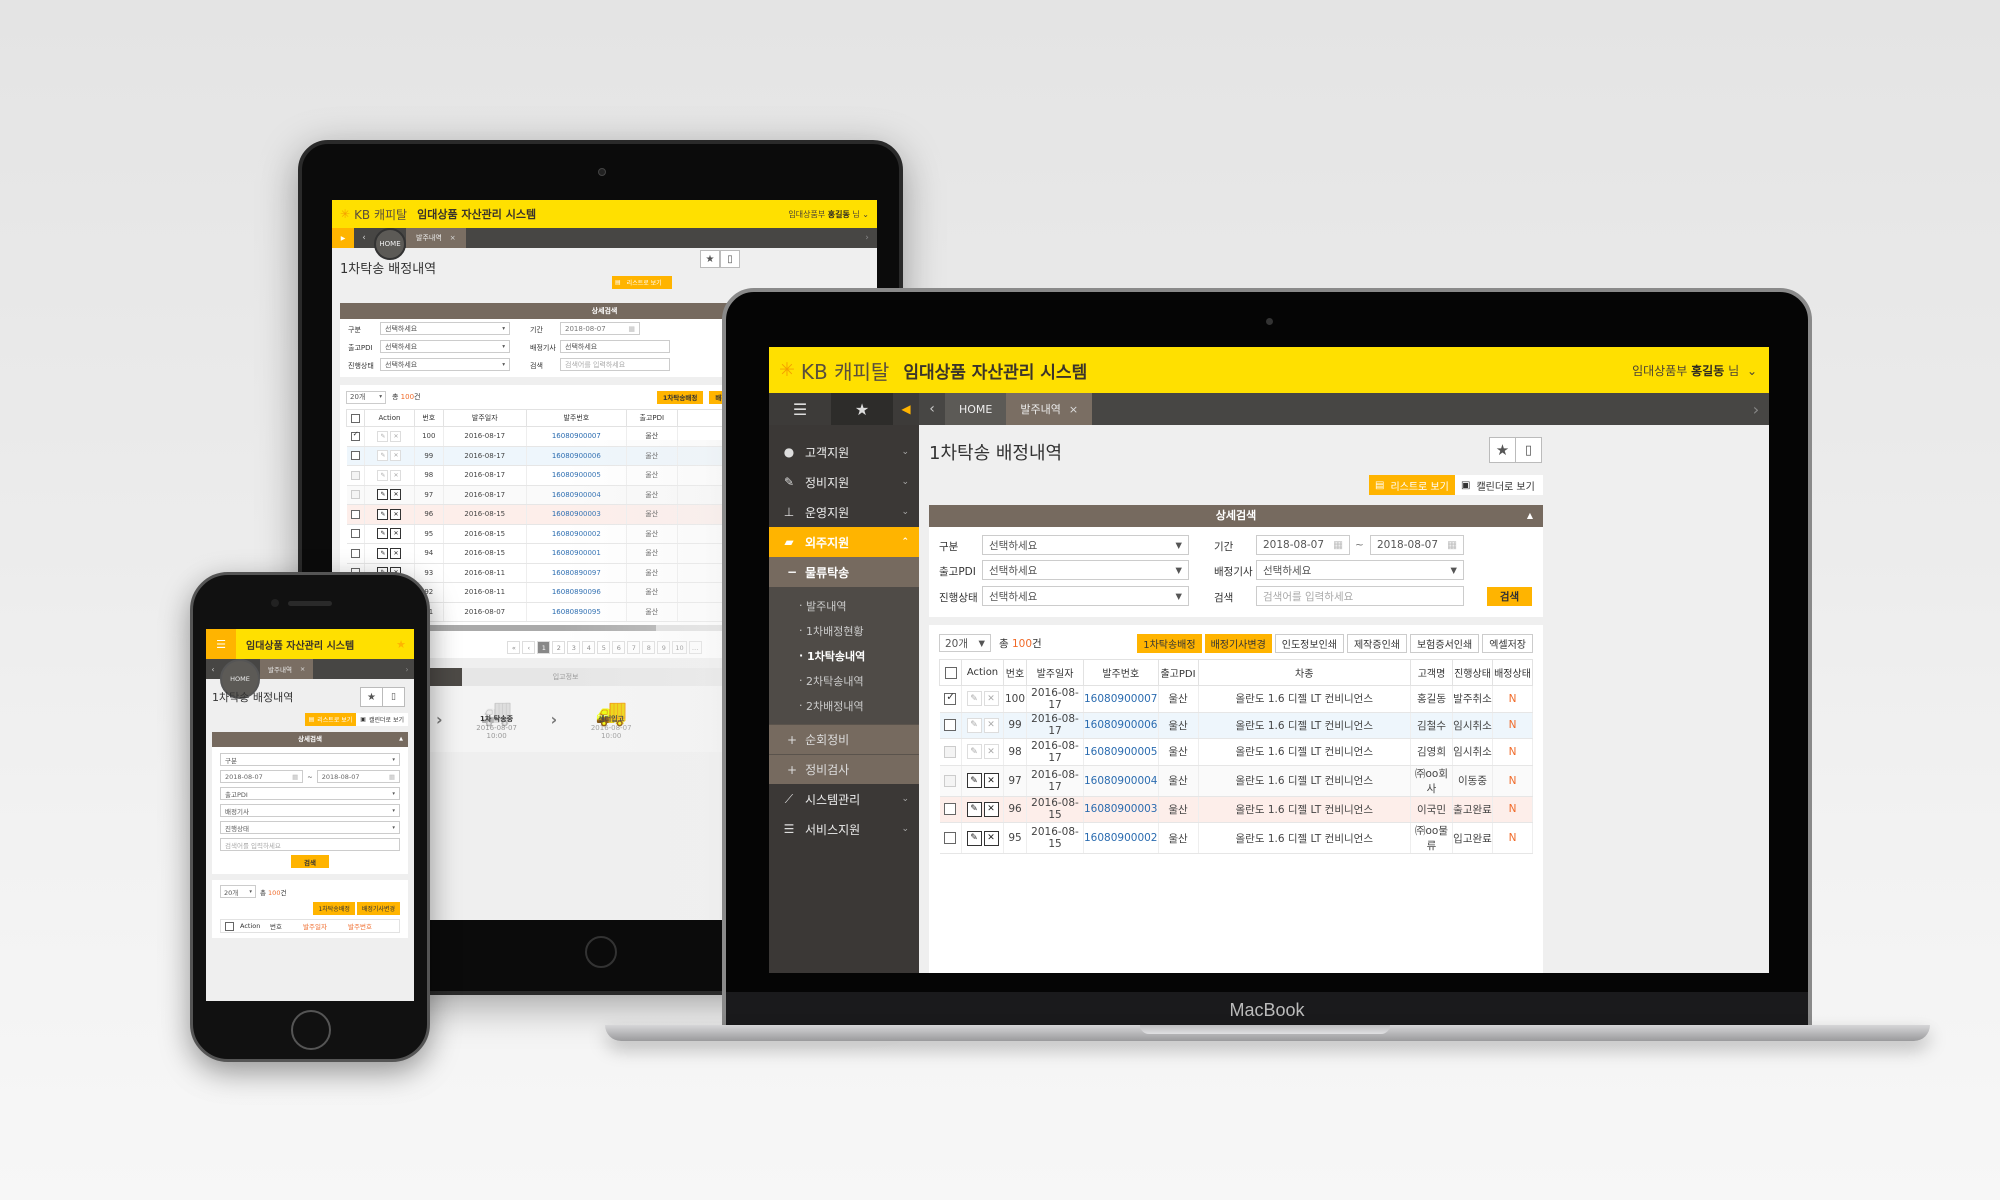 The height and width of the screenshot is (1200, 2000). I want to click on order-number-link: 16080890095, so click(576, 612).